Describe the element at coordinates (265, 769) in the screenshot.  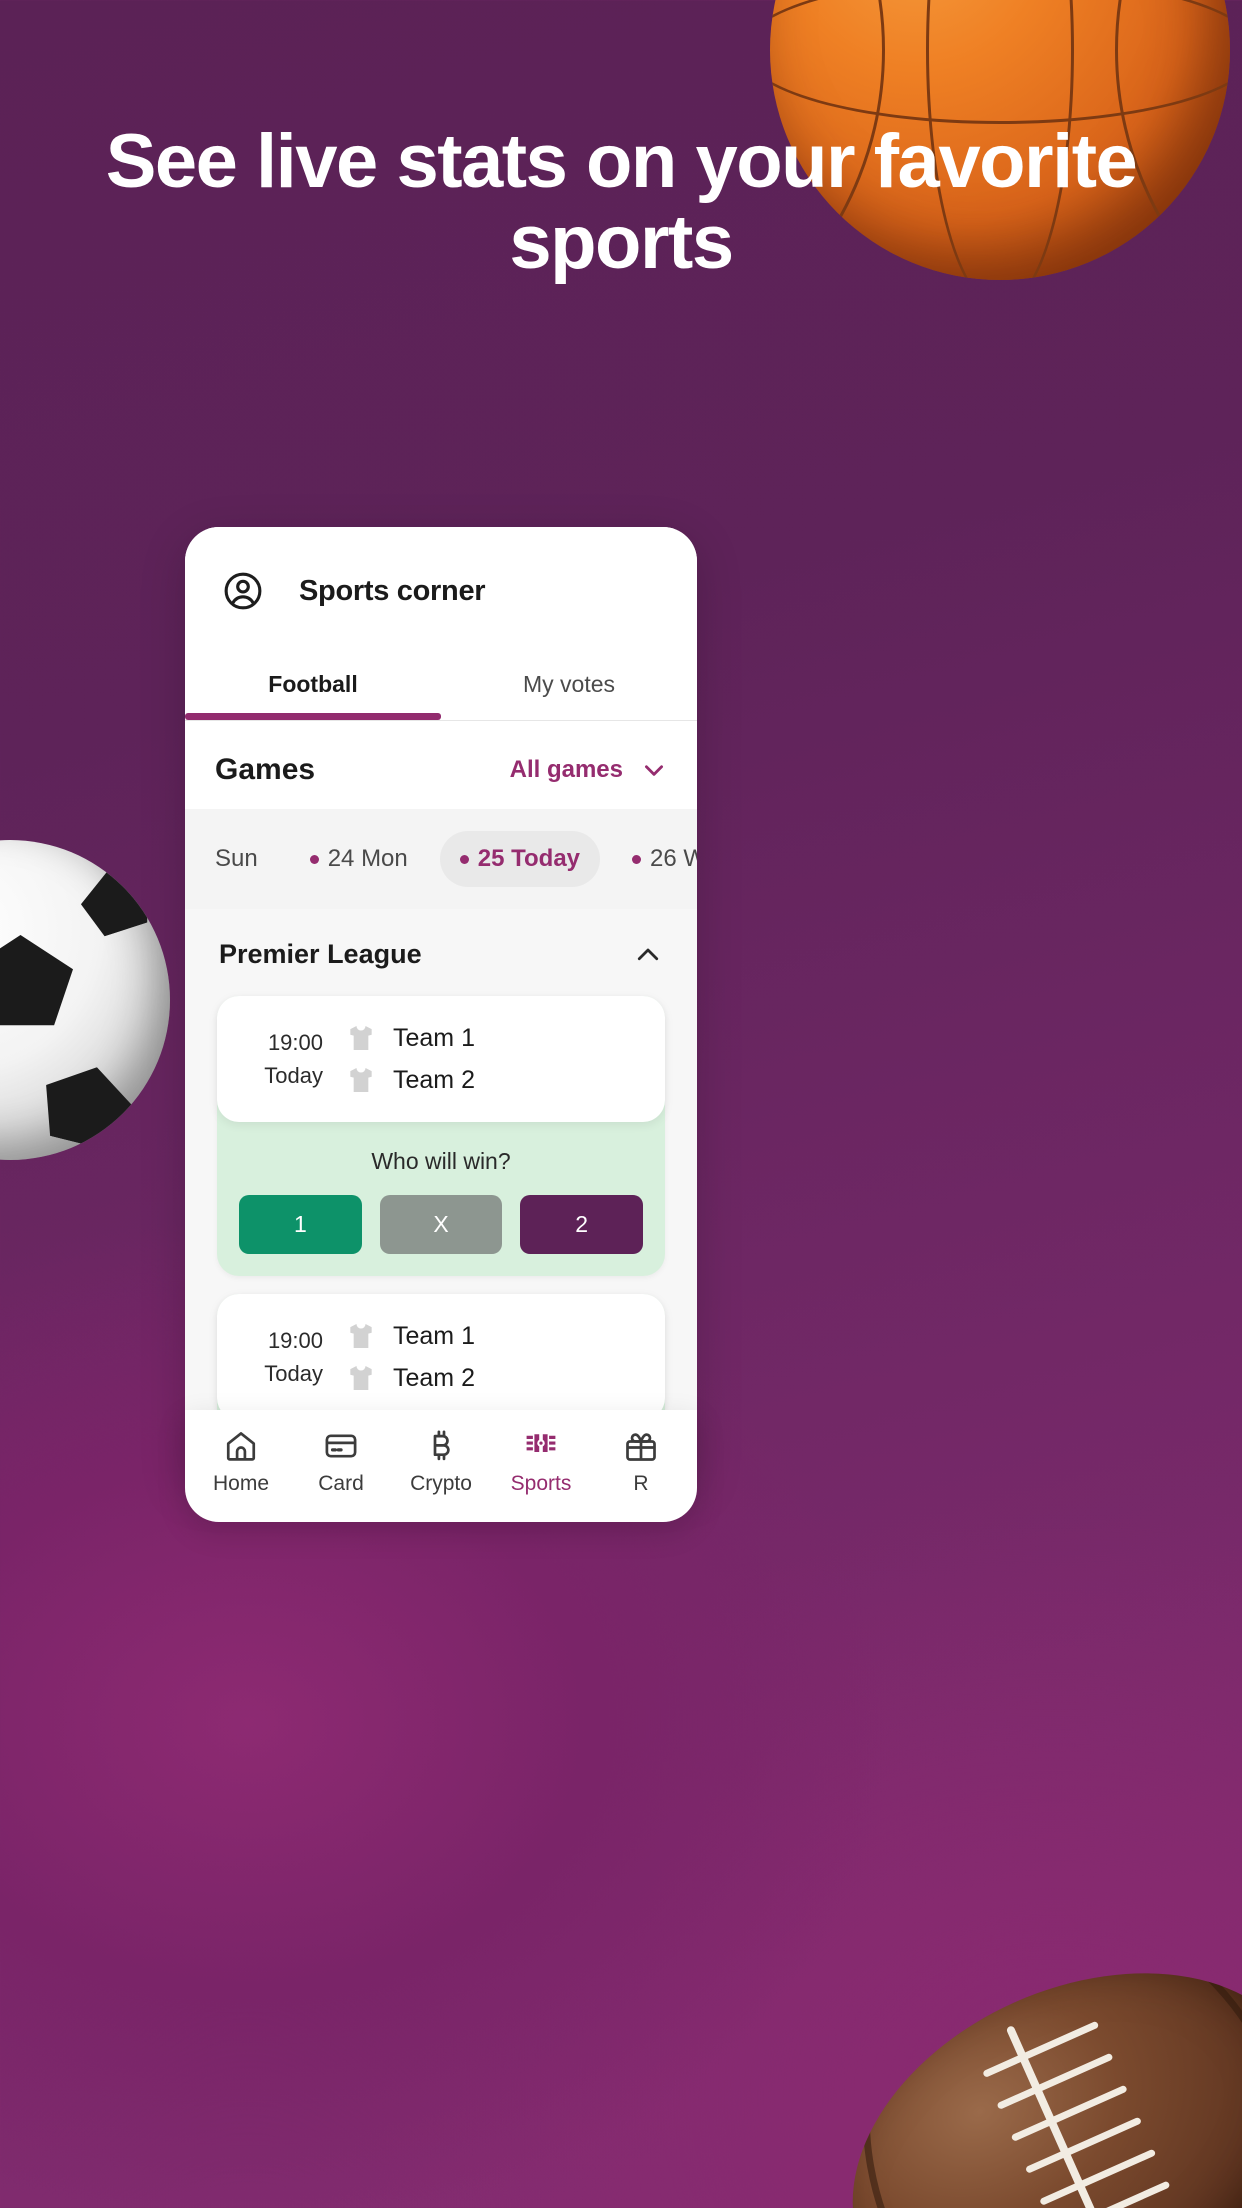
I see `games-title: Games` at that location.